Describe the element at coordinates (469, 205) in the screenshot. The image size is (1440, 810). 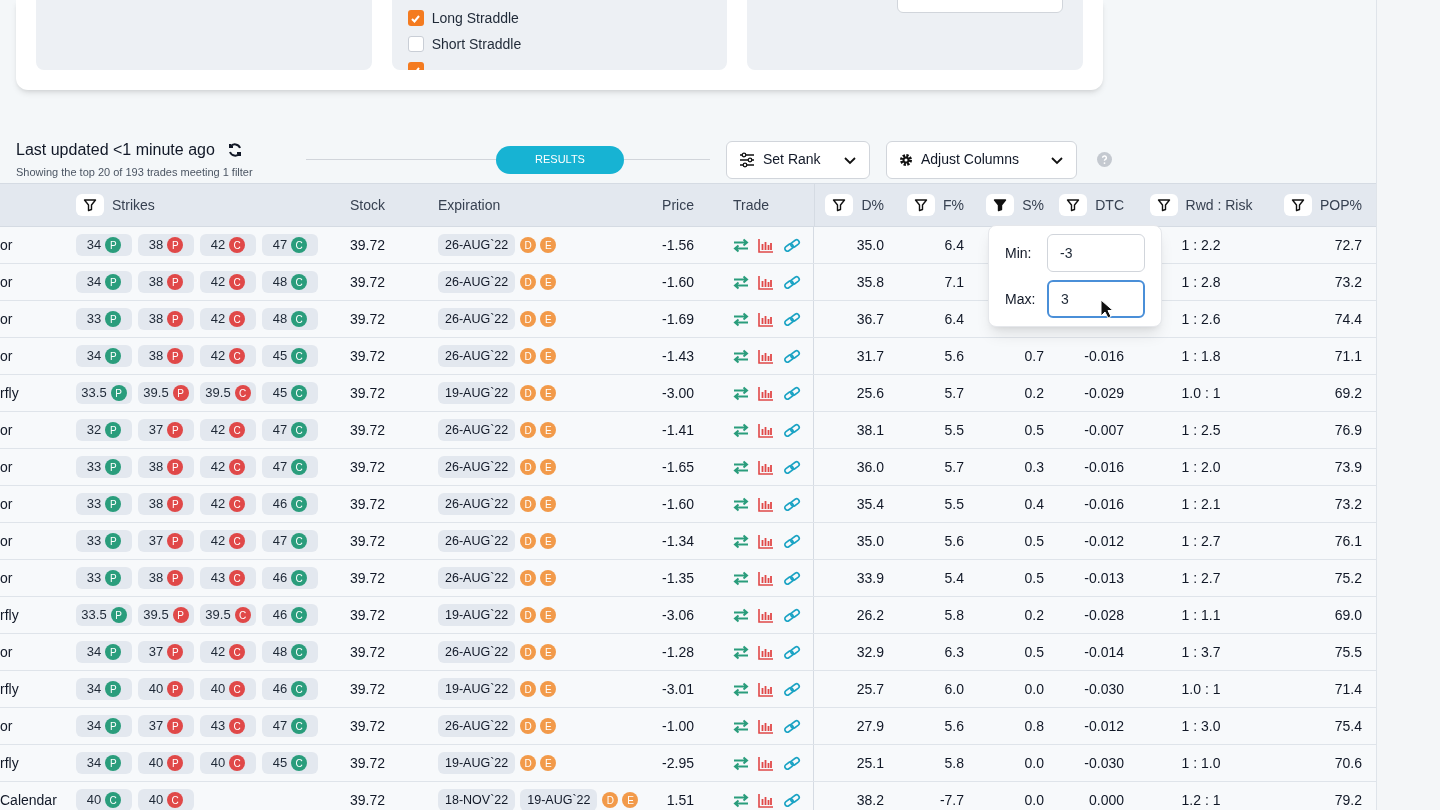
I see `column-header: Expiration` at that location.